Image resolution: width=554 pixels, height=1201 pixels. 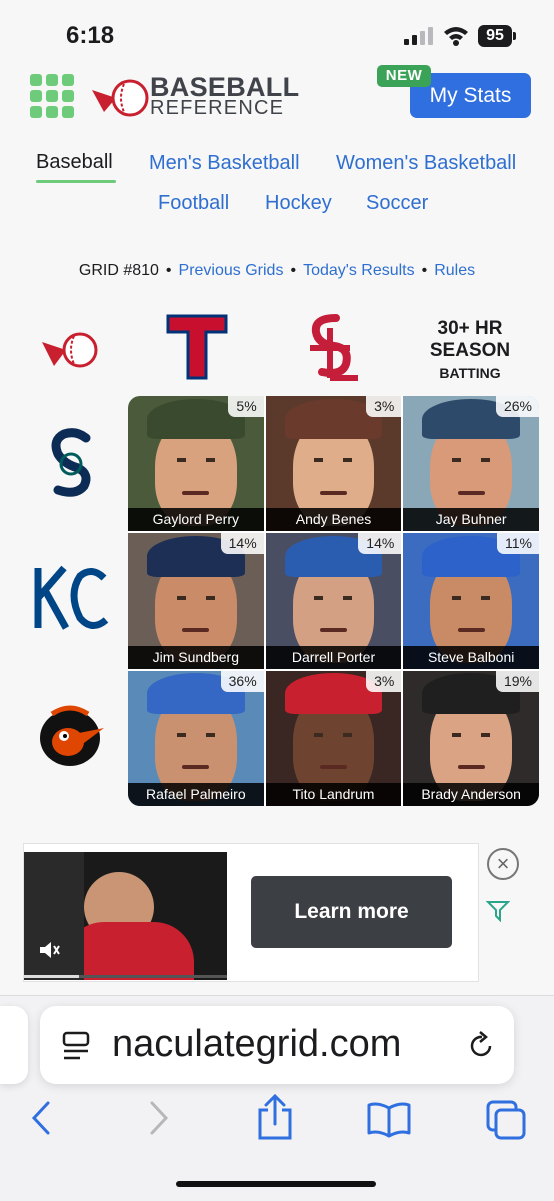 What do you see at coordinates (118, 270) in the screenshot?
I see `grid-number: GRID #810` at bounding box center [118, 270].